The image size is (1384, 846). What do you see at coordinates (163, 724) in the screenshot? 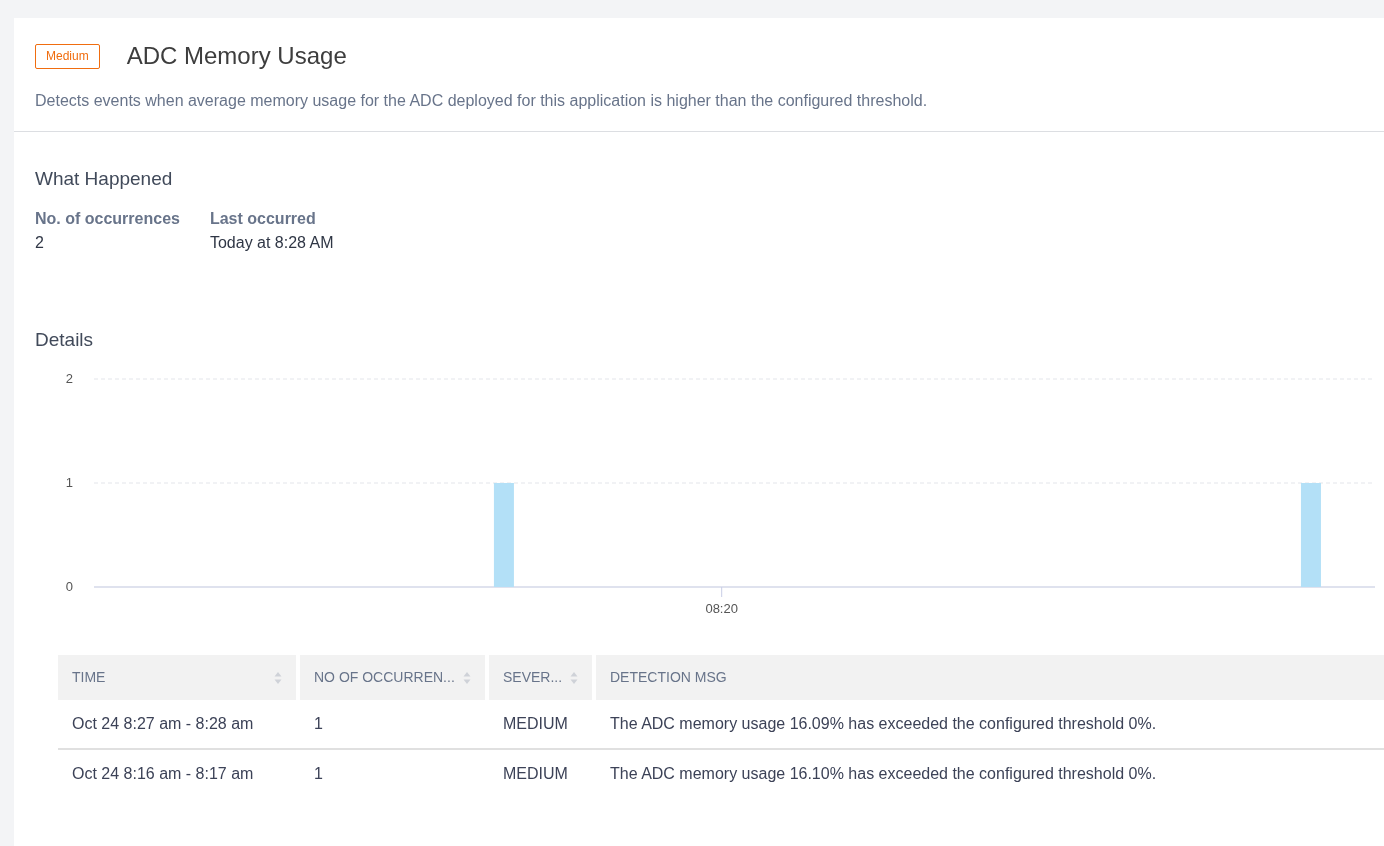
I see `table-cell-text: Oct 24 8:27 am - 8:28 am` at bounding box center [163, 724].